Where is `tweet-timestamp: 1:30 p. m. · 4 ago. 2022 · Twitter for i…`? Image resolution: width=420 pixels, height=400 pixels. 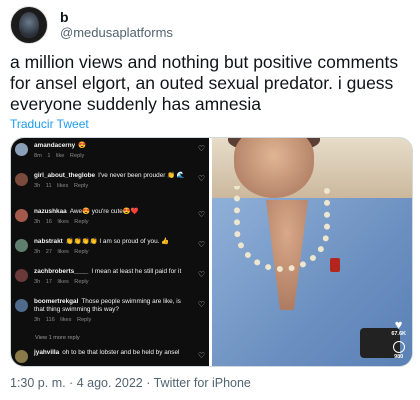 tweet-timestamp: 1:30 p. m. · 4 ago. 2022 · Twitter for i… is located at coordinates (130, 383).